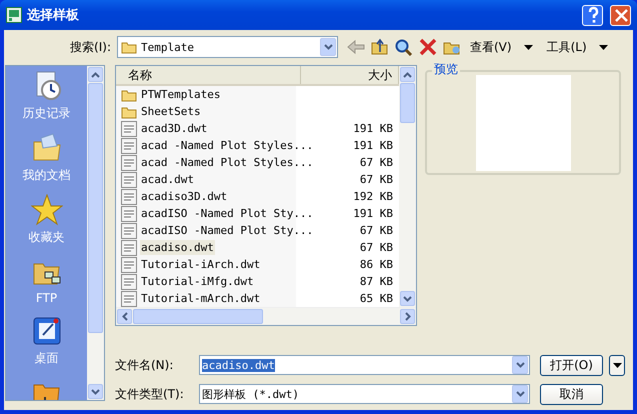 This screenshot has height=414, width=637. Describe the element at coordinates (46, 210) in the screenshot. I see `star-icon` at that location.